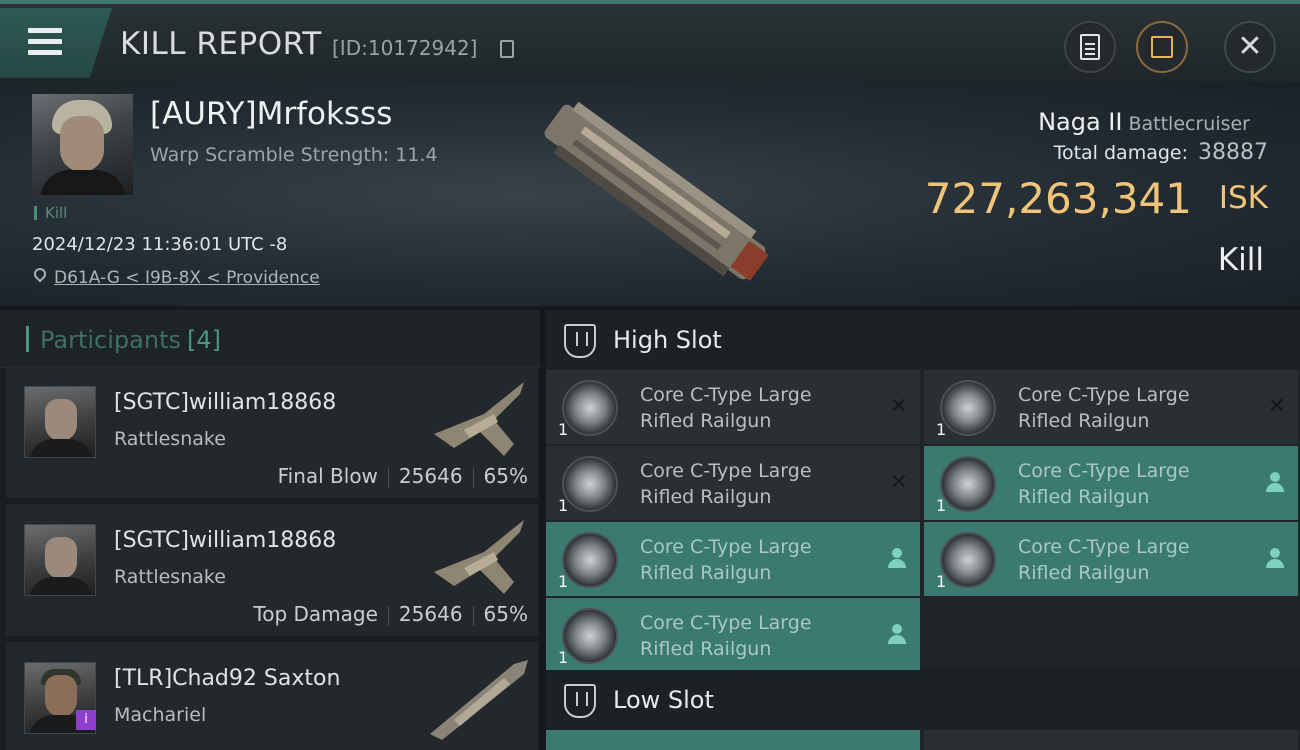  I want to click on victim-ship-name: Naga II Battlecruiser, so click(1144, 122).